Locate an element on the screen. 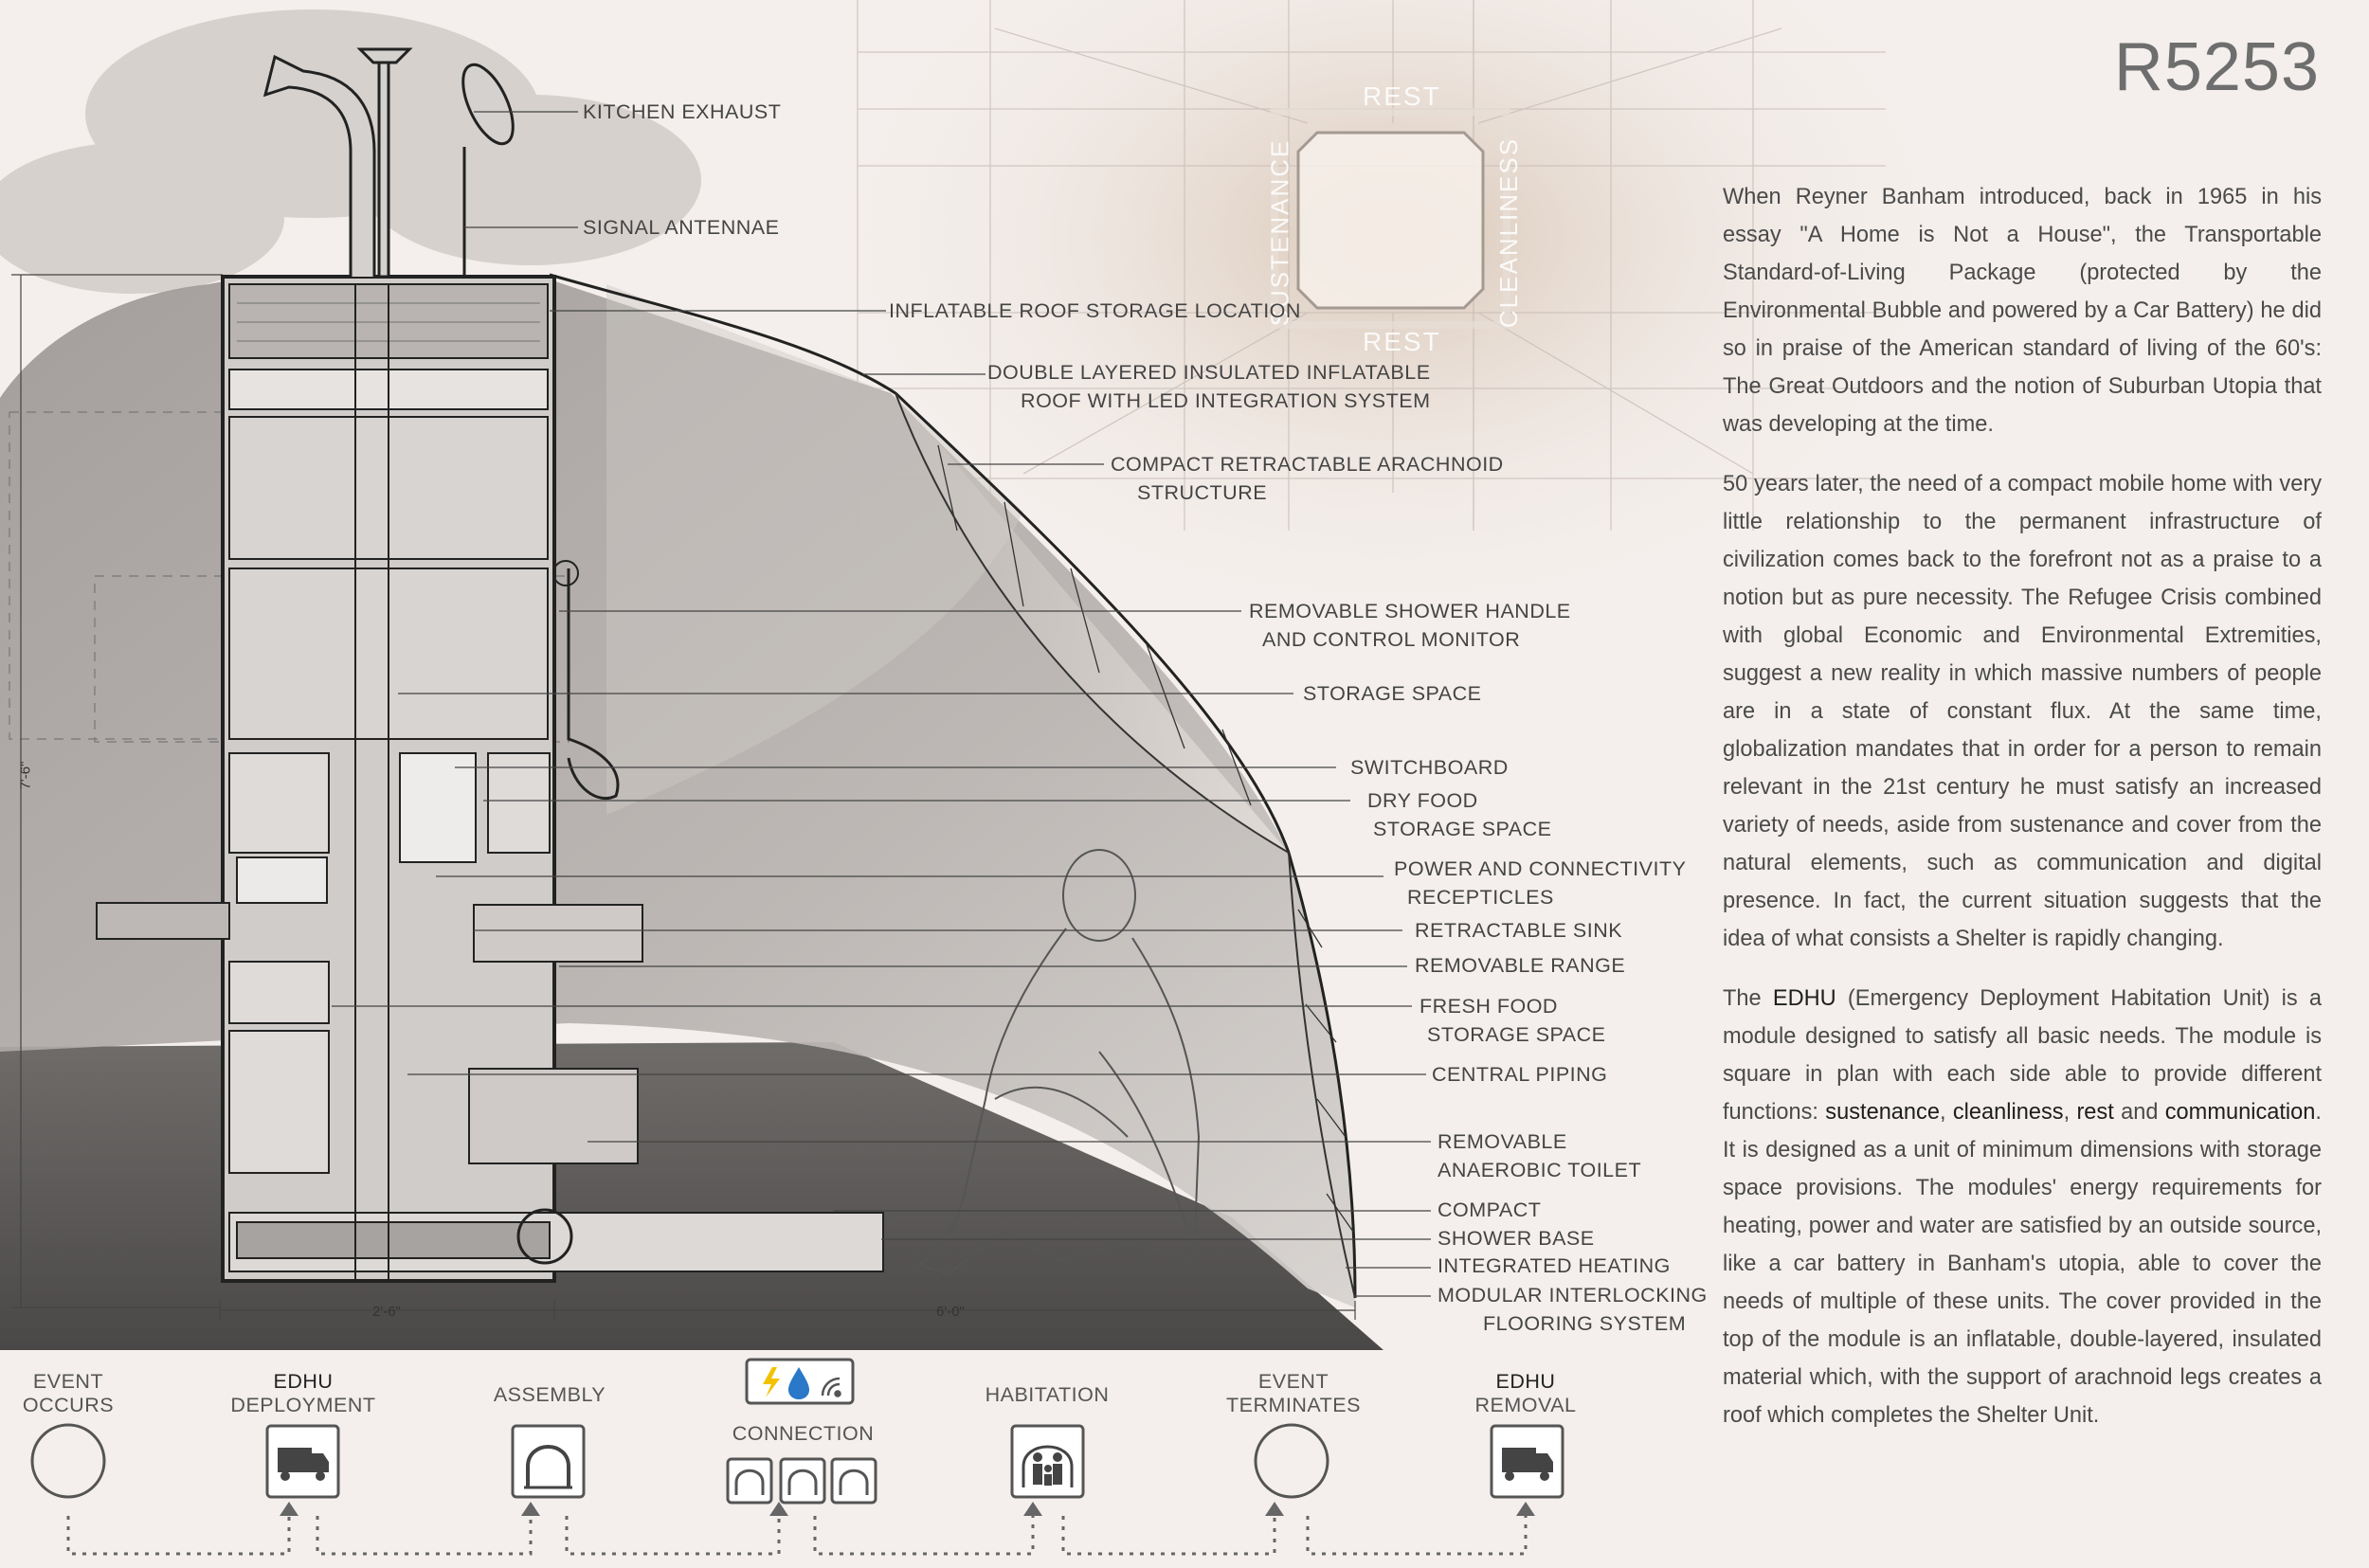 This screenshot has height=1568, width=2369. label-arachnoid-line-1: COMPACT RETRACTABLE ARACHNOID is located at coordinates (1307, 464).